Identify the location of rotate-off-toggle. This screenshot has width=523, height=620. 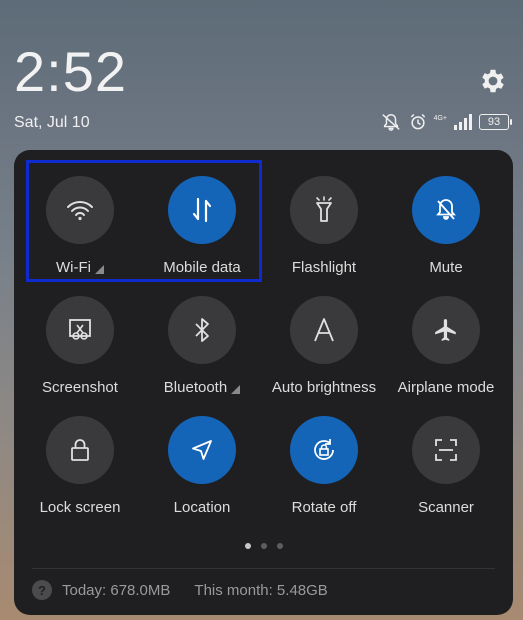
(324, 450).